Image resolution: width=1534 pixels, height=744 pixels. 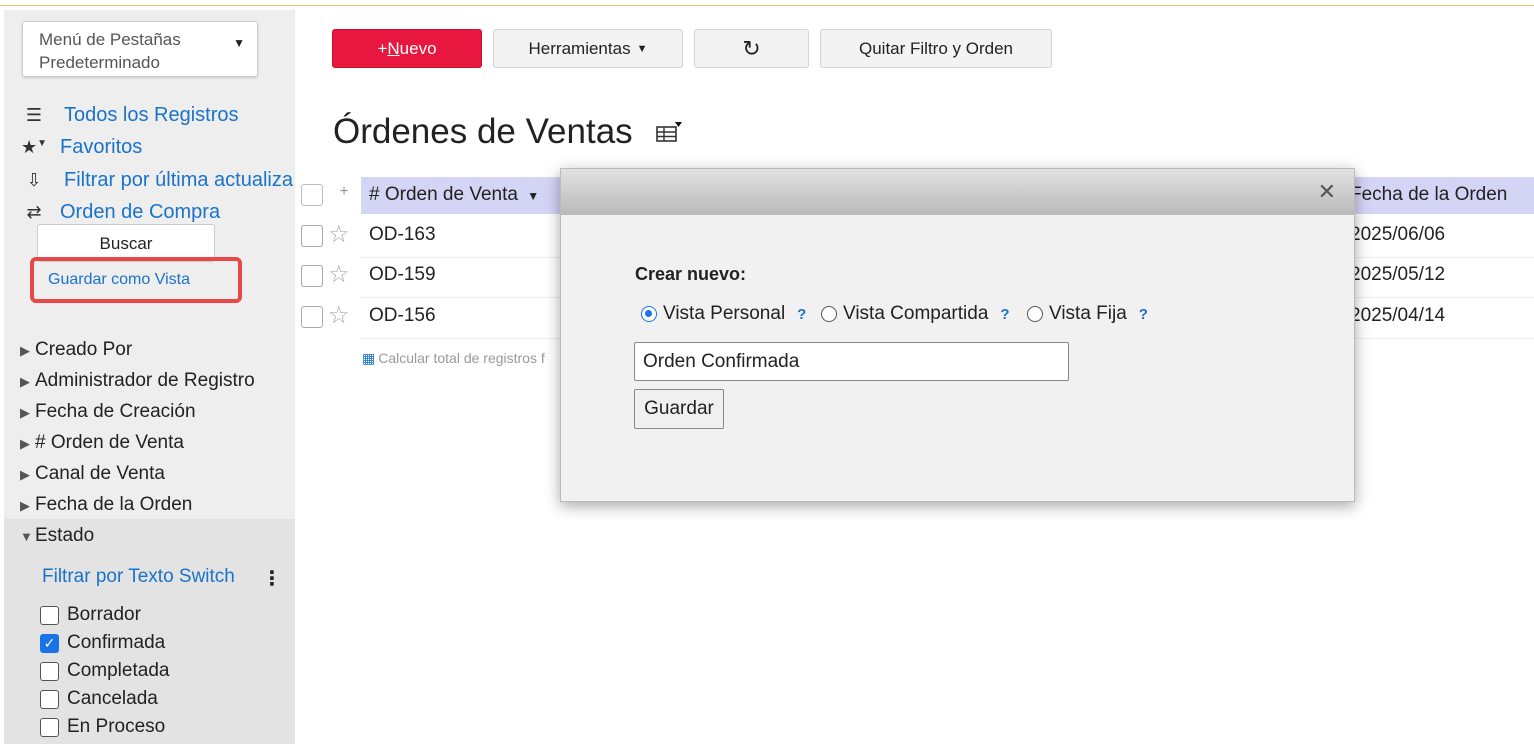 I want to click on facet-label: Fecha de Creación, so click(x=115, y=411).